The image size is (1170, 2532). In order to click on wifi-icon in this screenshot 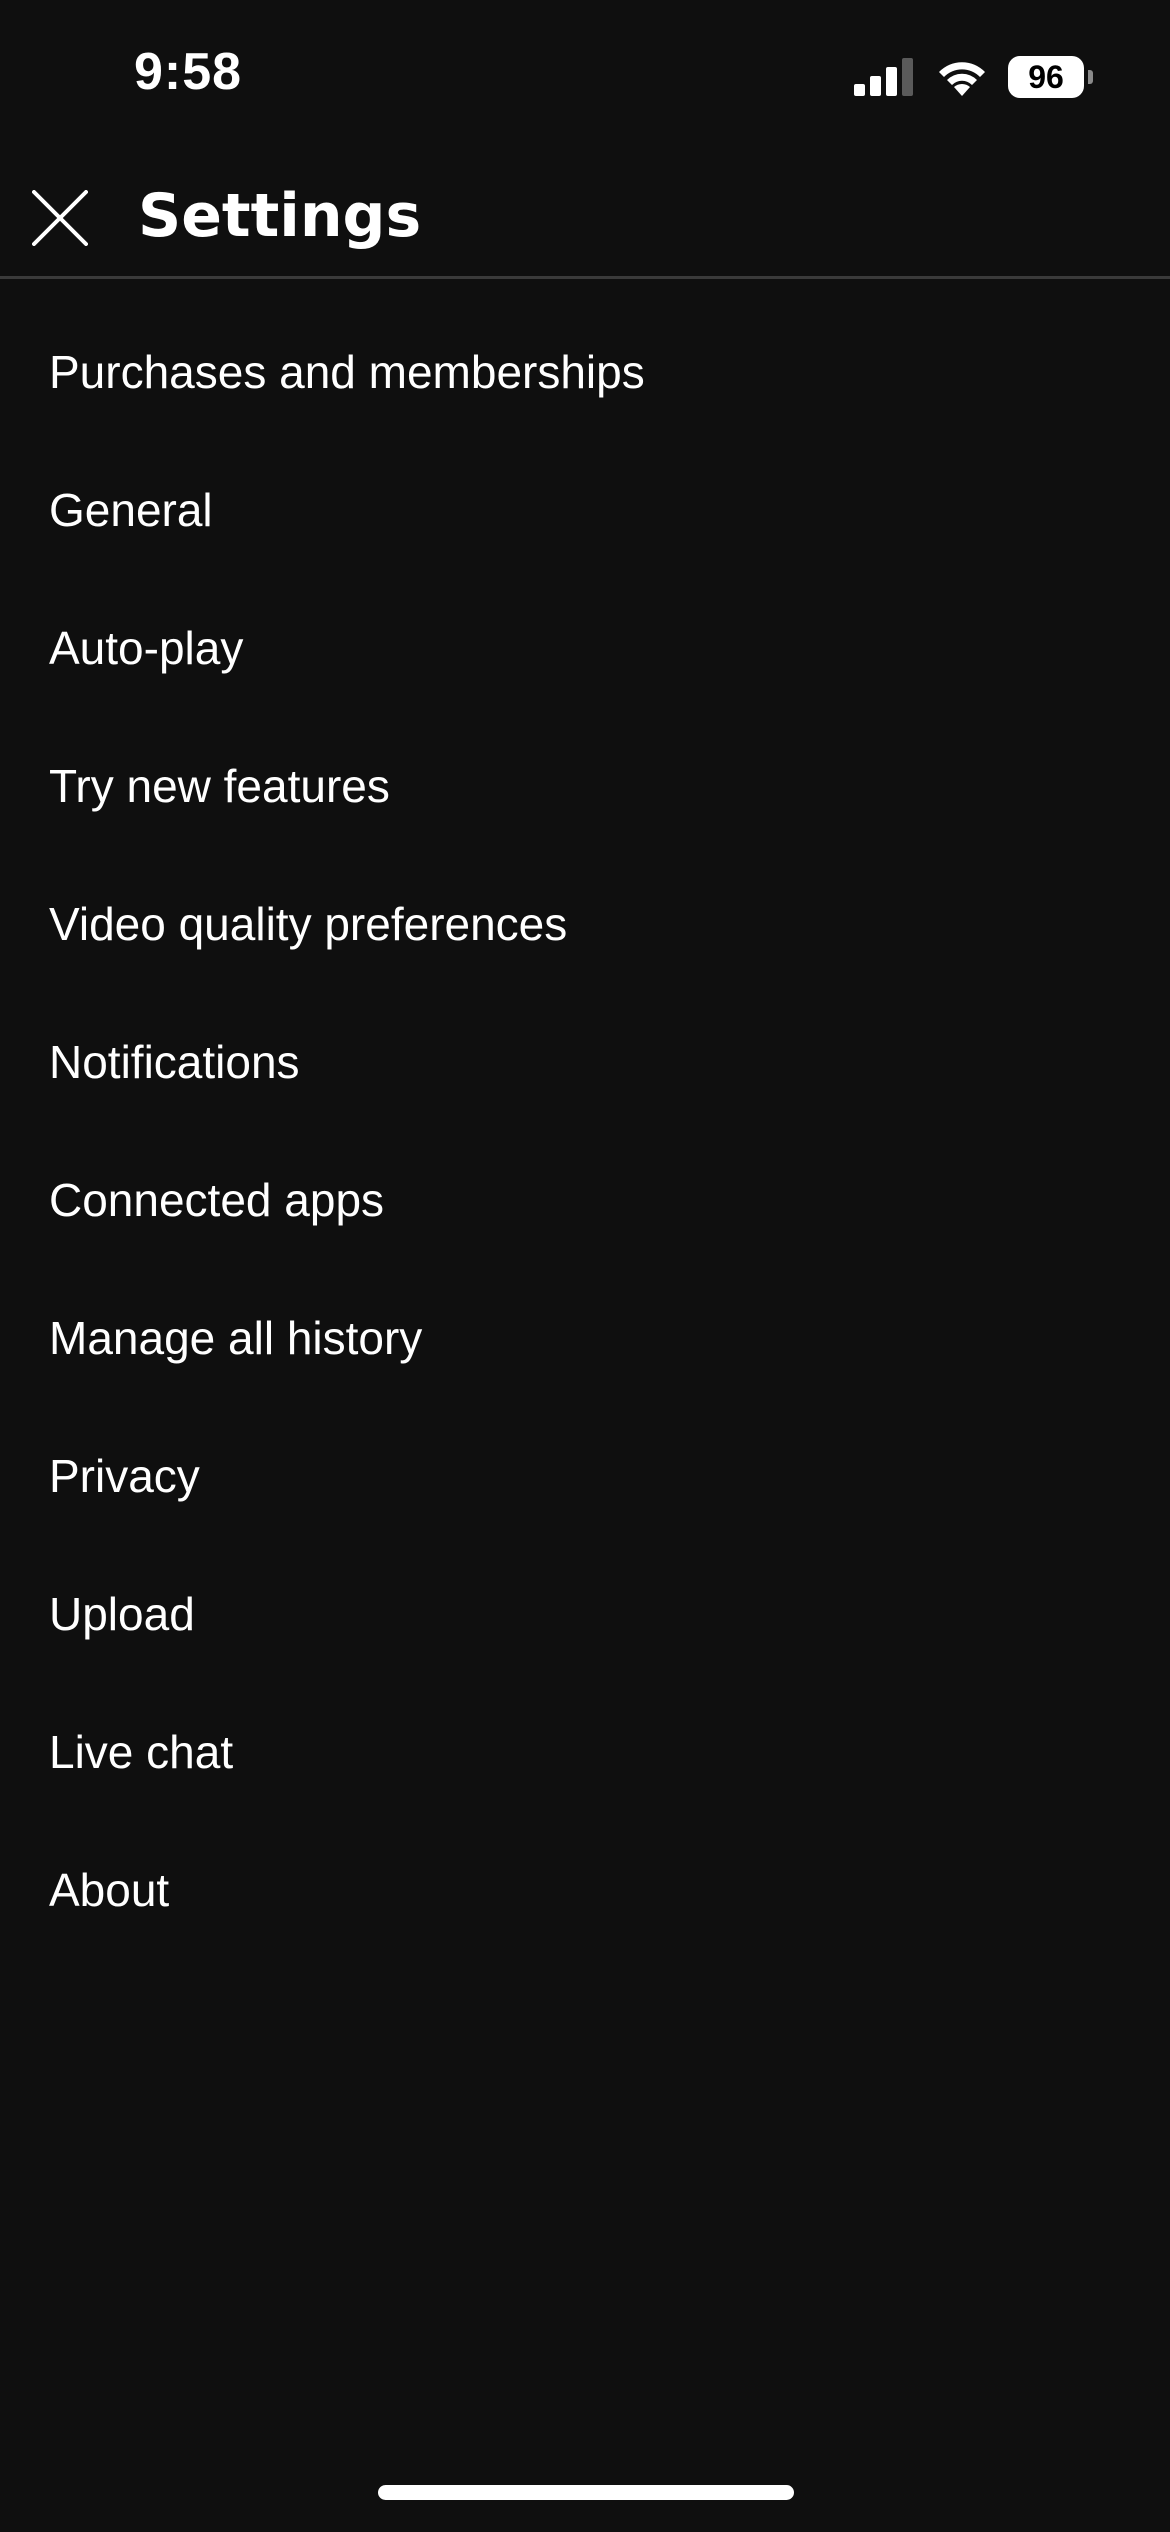, I will do `click(962, 79)`.